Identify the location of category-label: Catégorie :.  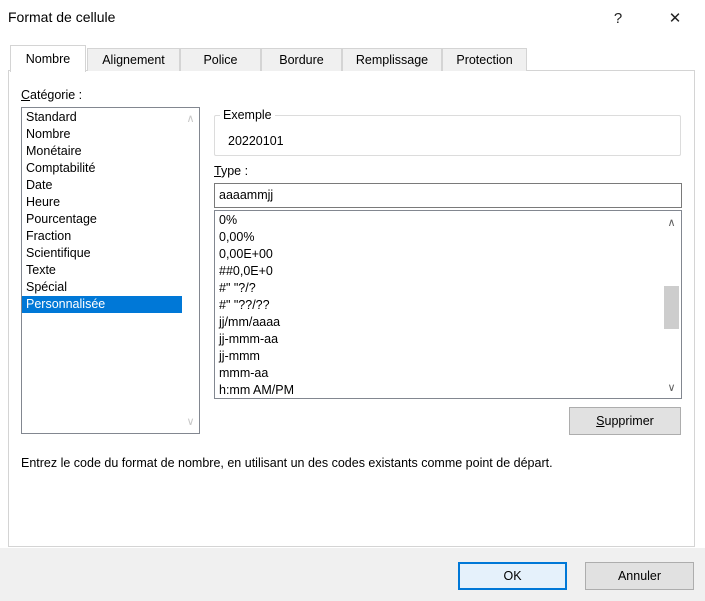
(52, 95).